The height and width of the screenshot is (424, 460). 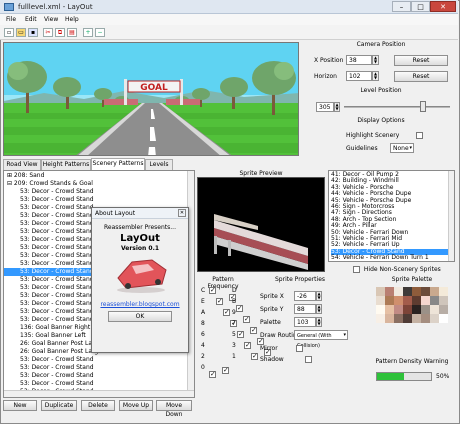 What do you see at coordinates (359, 60) in the screenshot?
I see `x-position-input: 38` at bounding box center [359, 60].